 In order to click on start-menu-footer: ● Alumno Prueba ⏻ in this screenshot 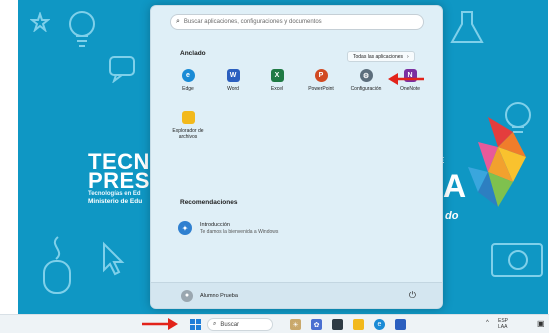, I will do `click(296, 295)`.